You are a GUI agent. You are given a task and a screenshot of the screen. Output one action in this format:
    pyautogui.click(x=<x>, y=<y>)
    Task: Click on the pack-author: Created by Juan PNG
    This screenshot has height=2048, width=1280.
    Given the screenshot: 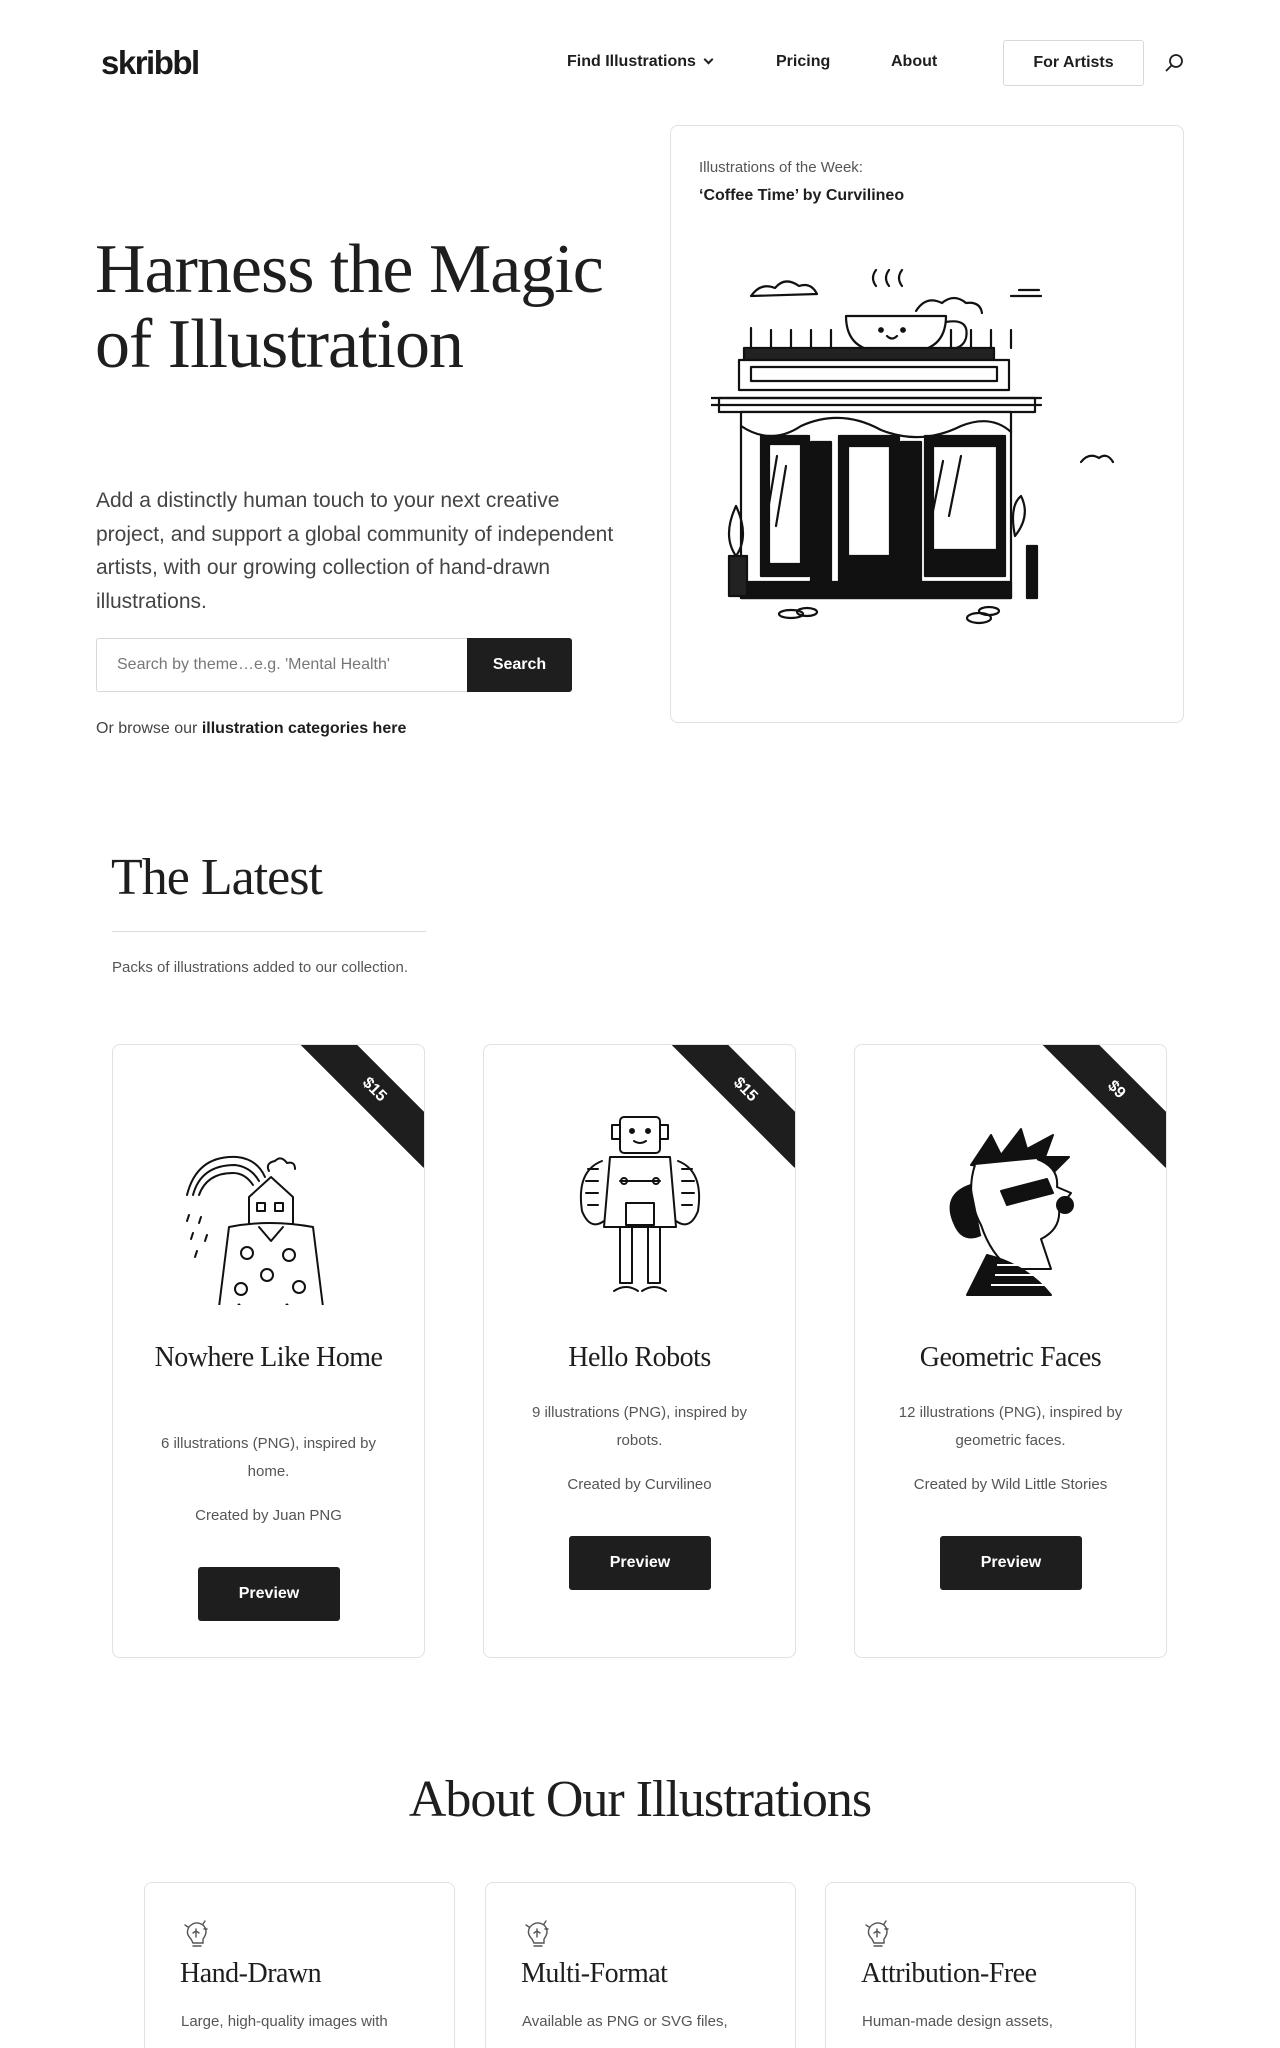 What is the action you would take?
    pyautogui.click(x=268, y=1515)
    